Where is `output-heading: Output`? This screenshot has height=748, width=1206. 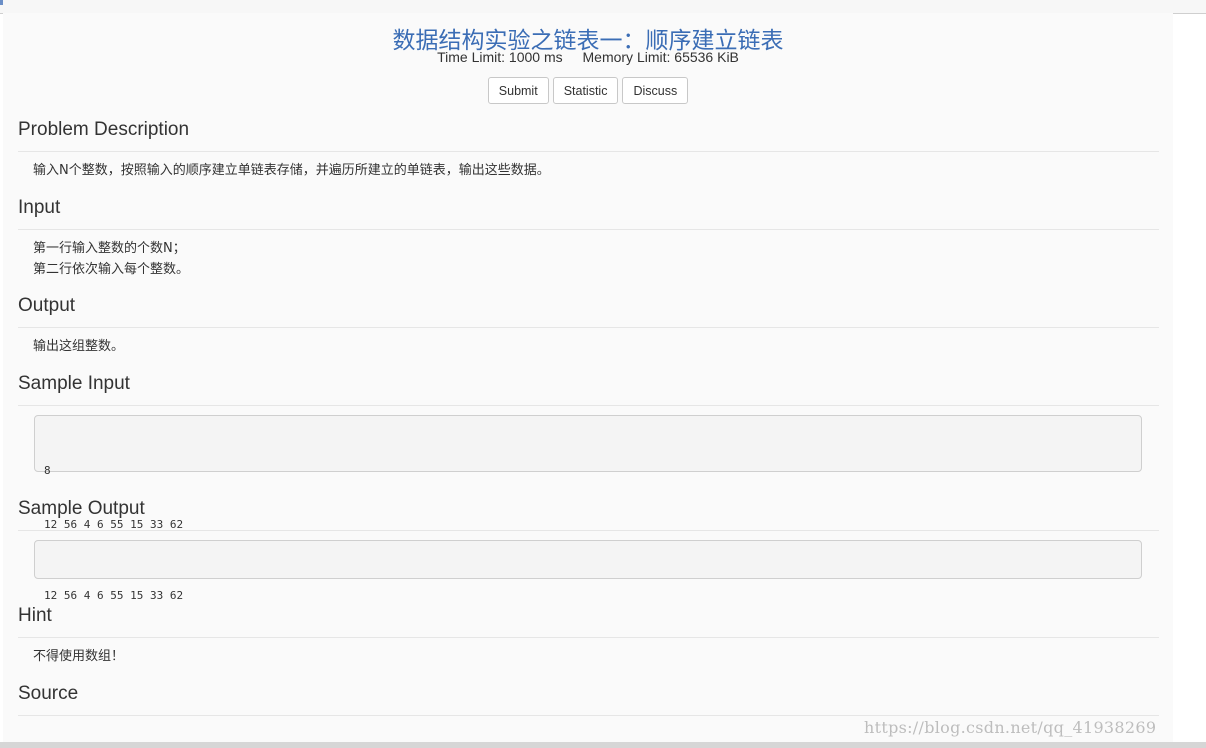 output-heading: Output is located at coordinates (47, 305).